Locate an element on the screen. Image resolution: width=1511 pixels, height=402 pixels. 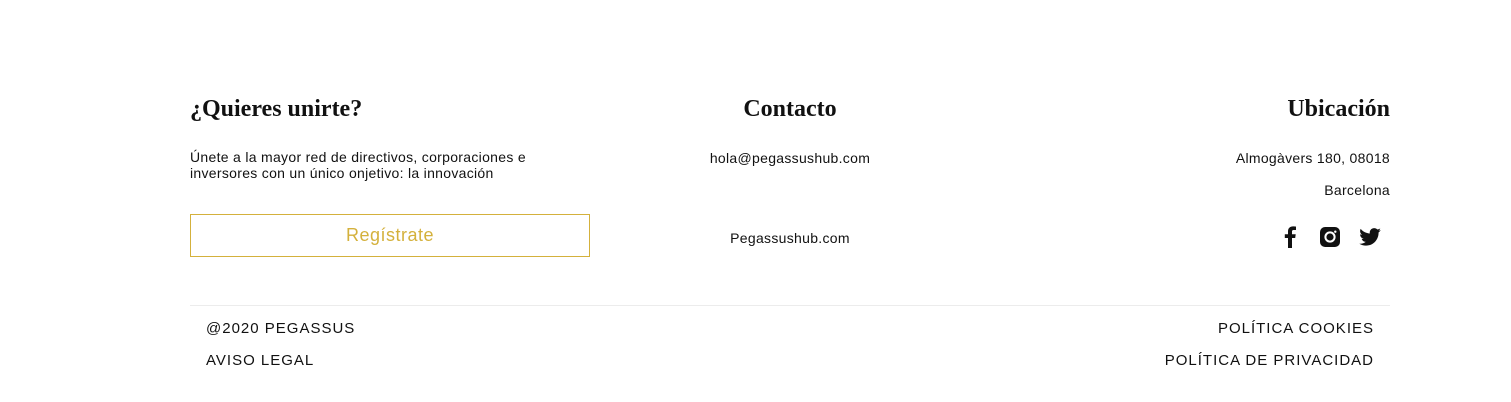
social-links is located at coordinates (1330, 237).